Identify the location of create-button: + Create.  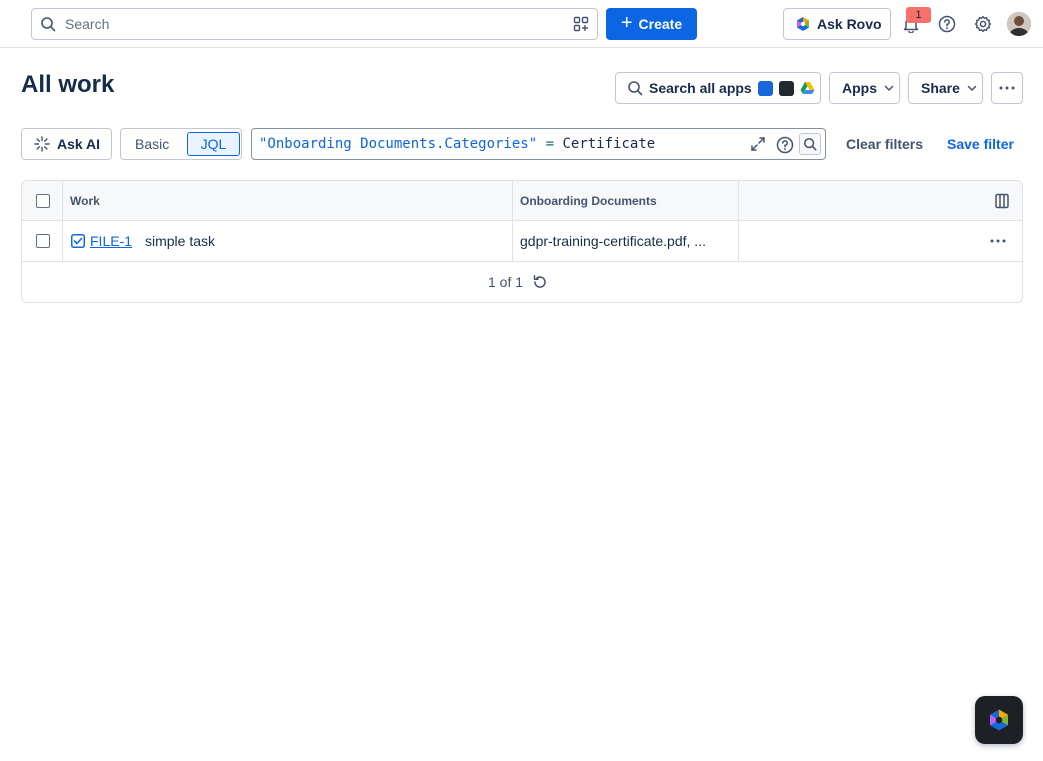
(651, 24).